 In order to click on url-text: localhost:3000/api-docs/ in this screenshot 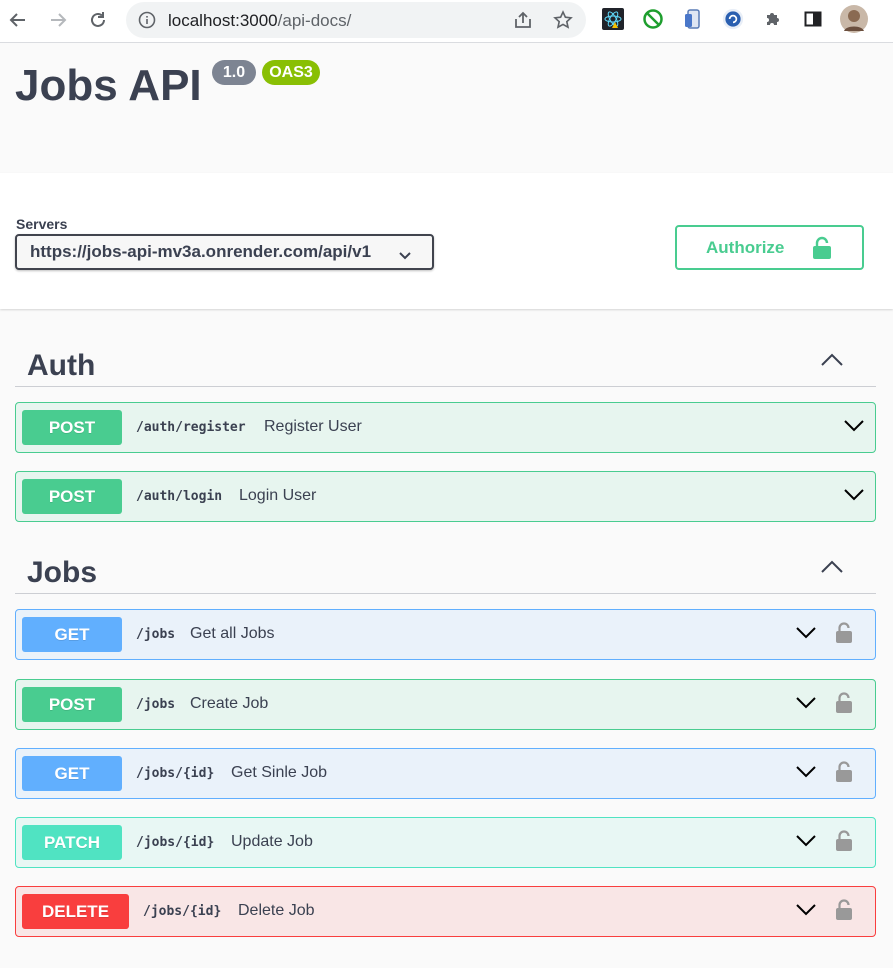, I will do `click(259, 21)`.